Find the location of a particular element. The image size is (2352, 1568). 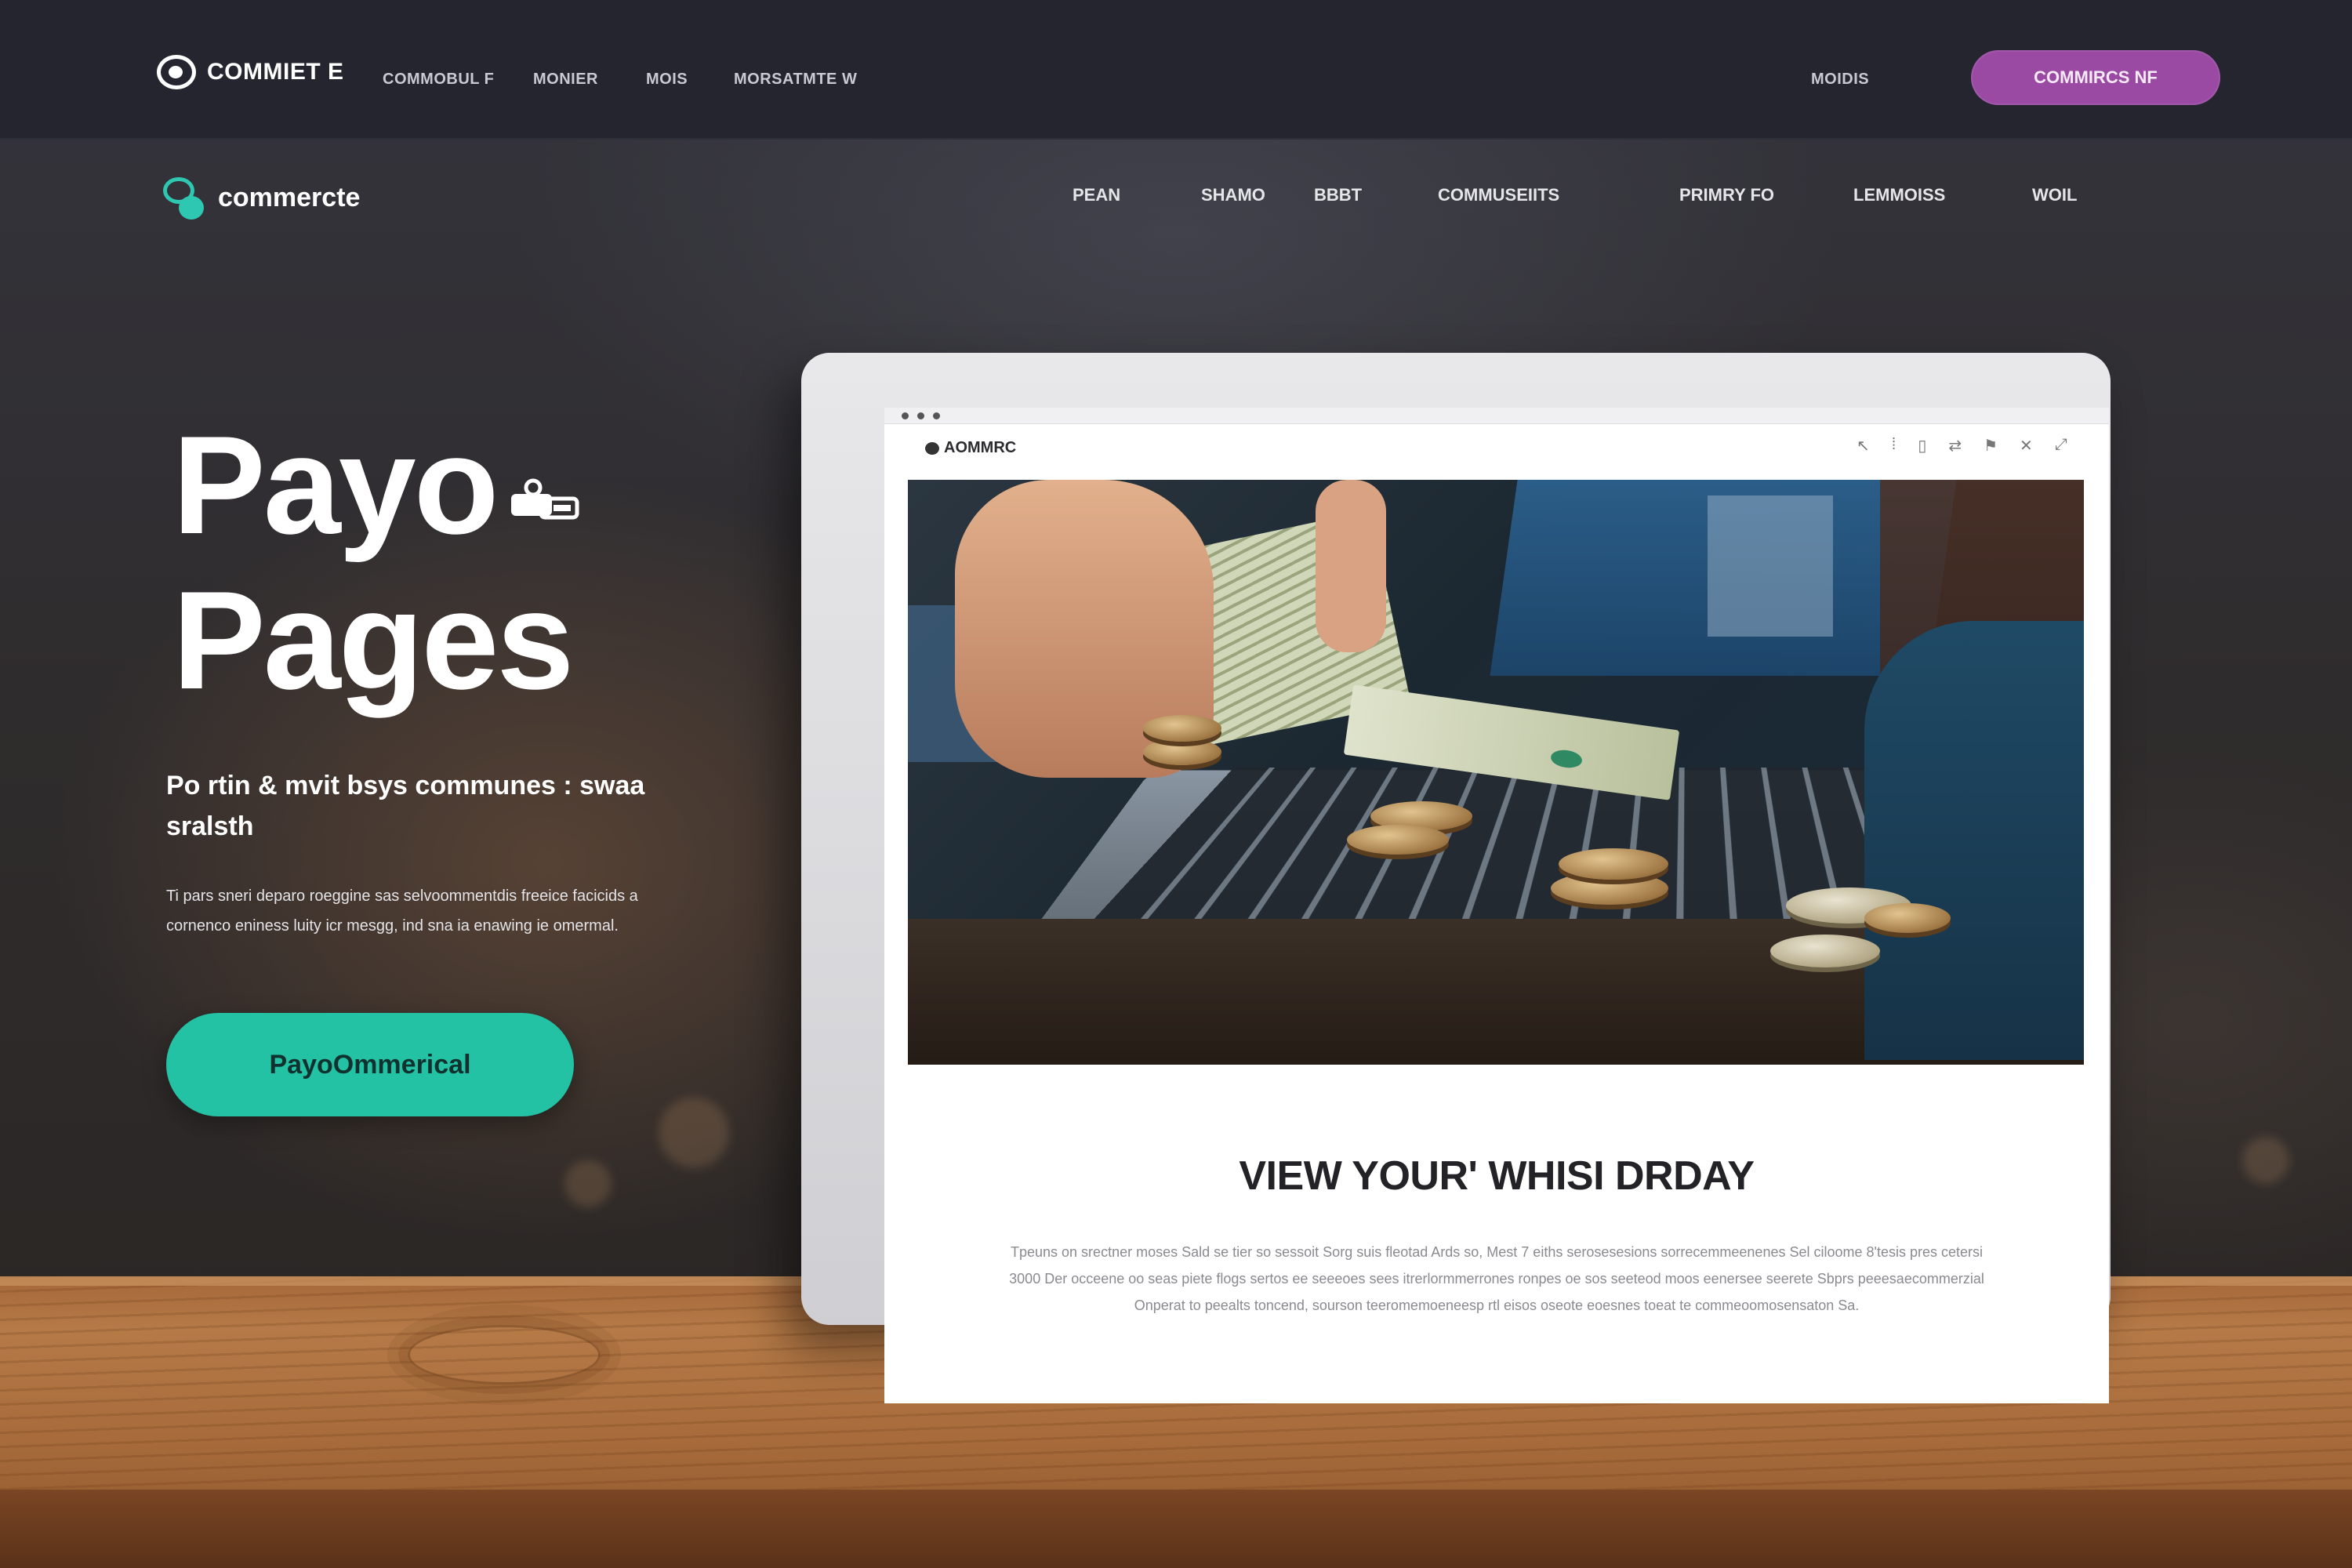

top-logo-text: COMMIET E is located at coordinates (275, 72).